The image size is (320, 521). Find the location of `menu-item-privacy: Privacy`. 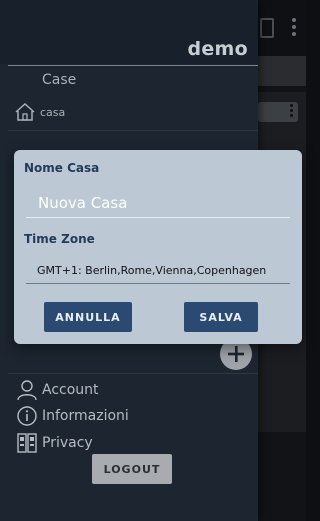

menu-item-privacy: Privacy is located at coordinates (54, 443).